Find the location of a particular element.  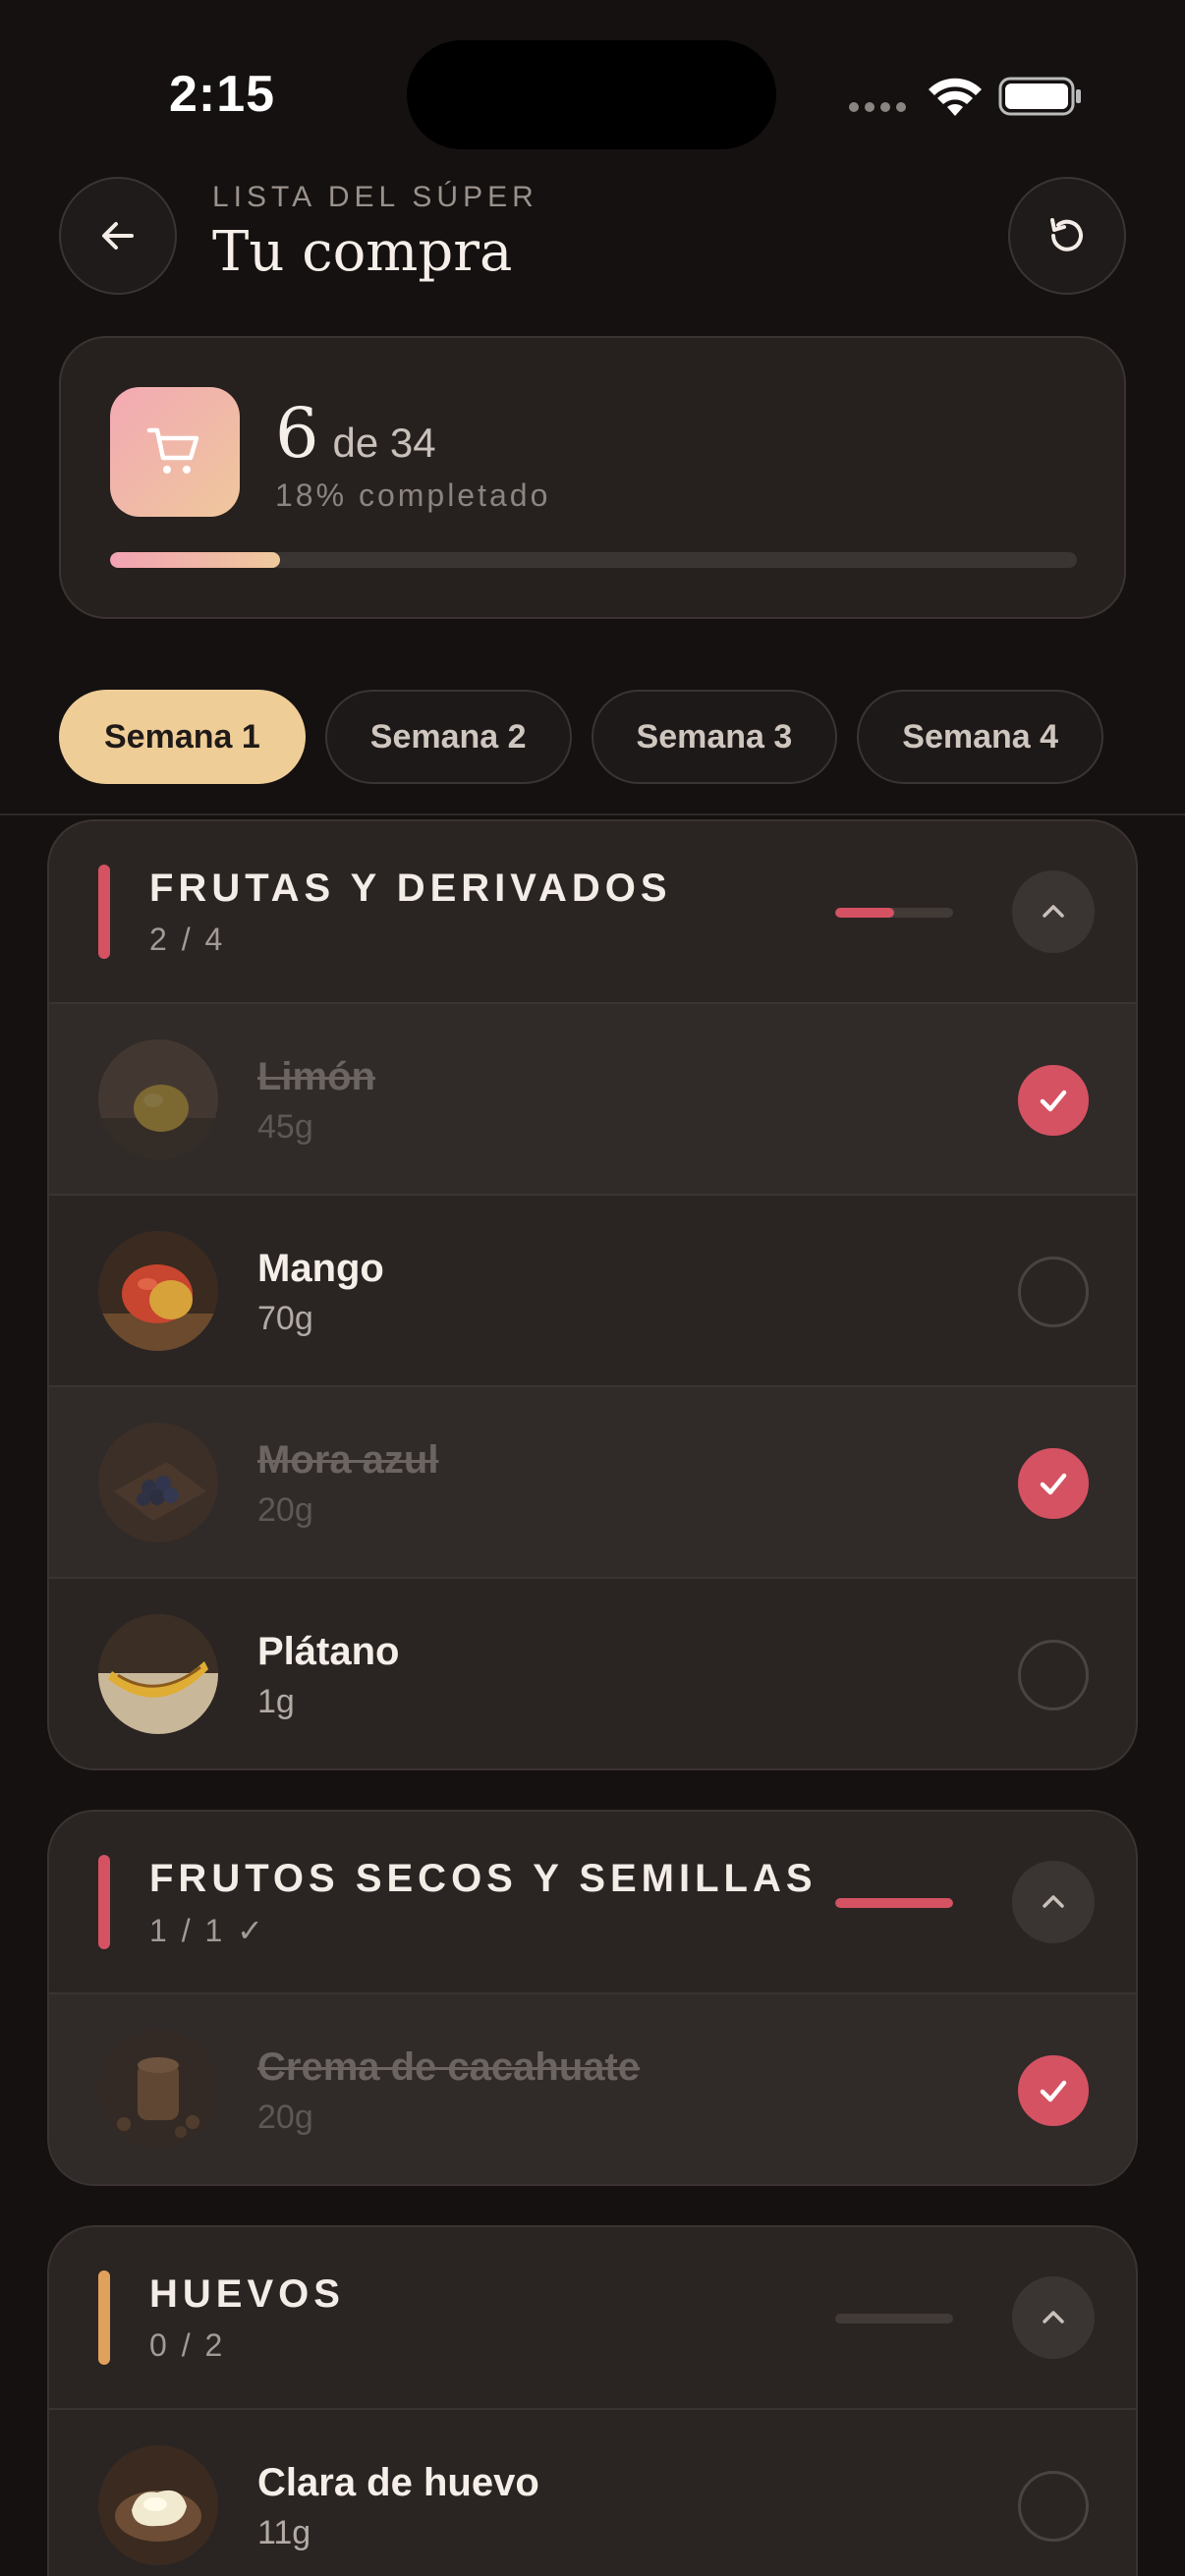

item-quantity: 11g is located at coordinates (284, 2532).